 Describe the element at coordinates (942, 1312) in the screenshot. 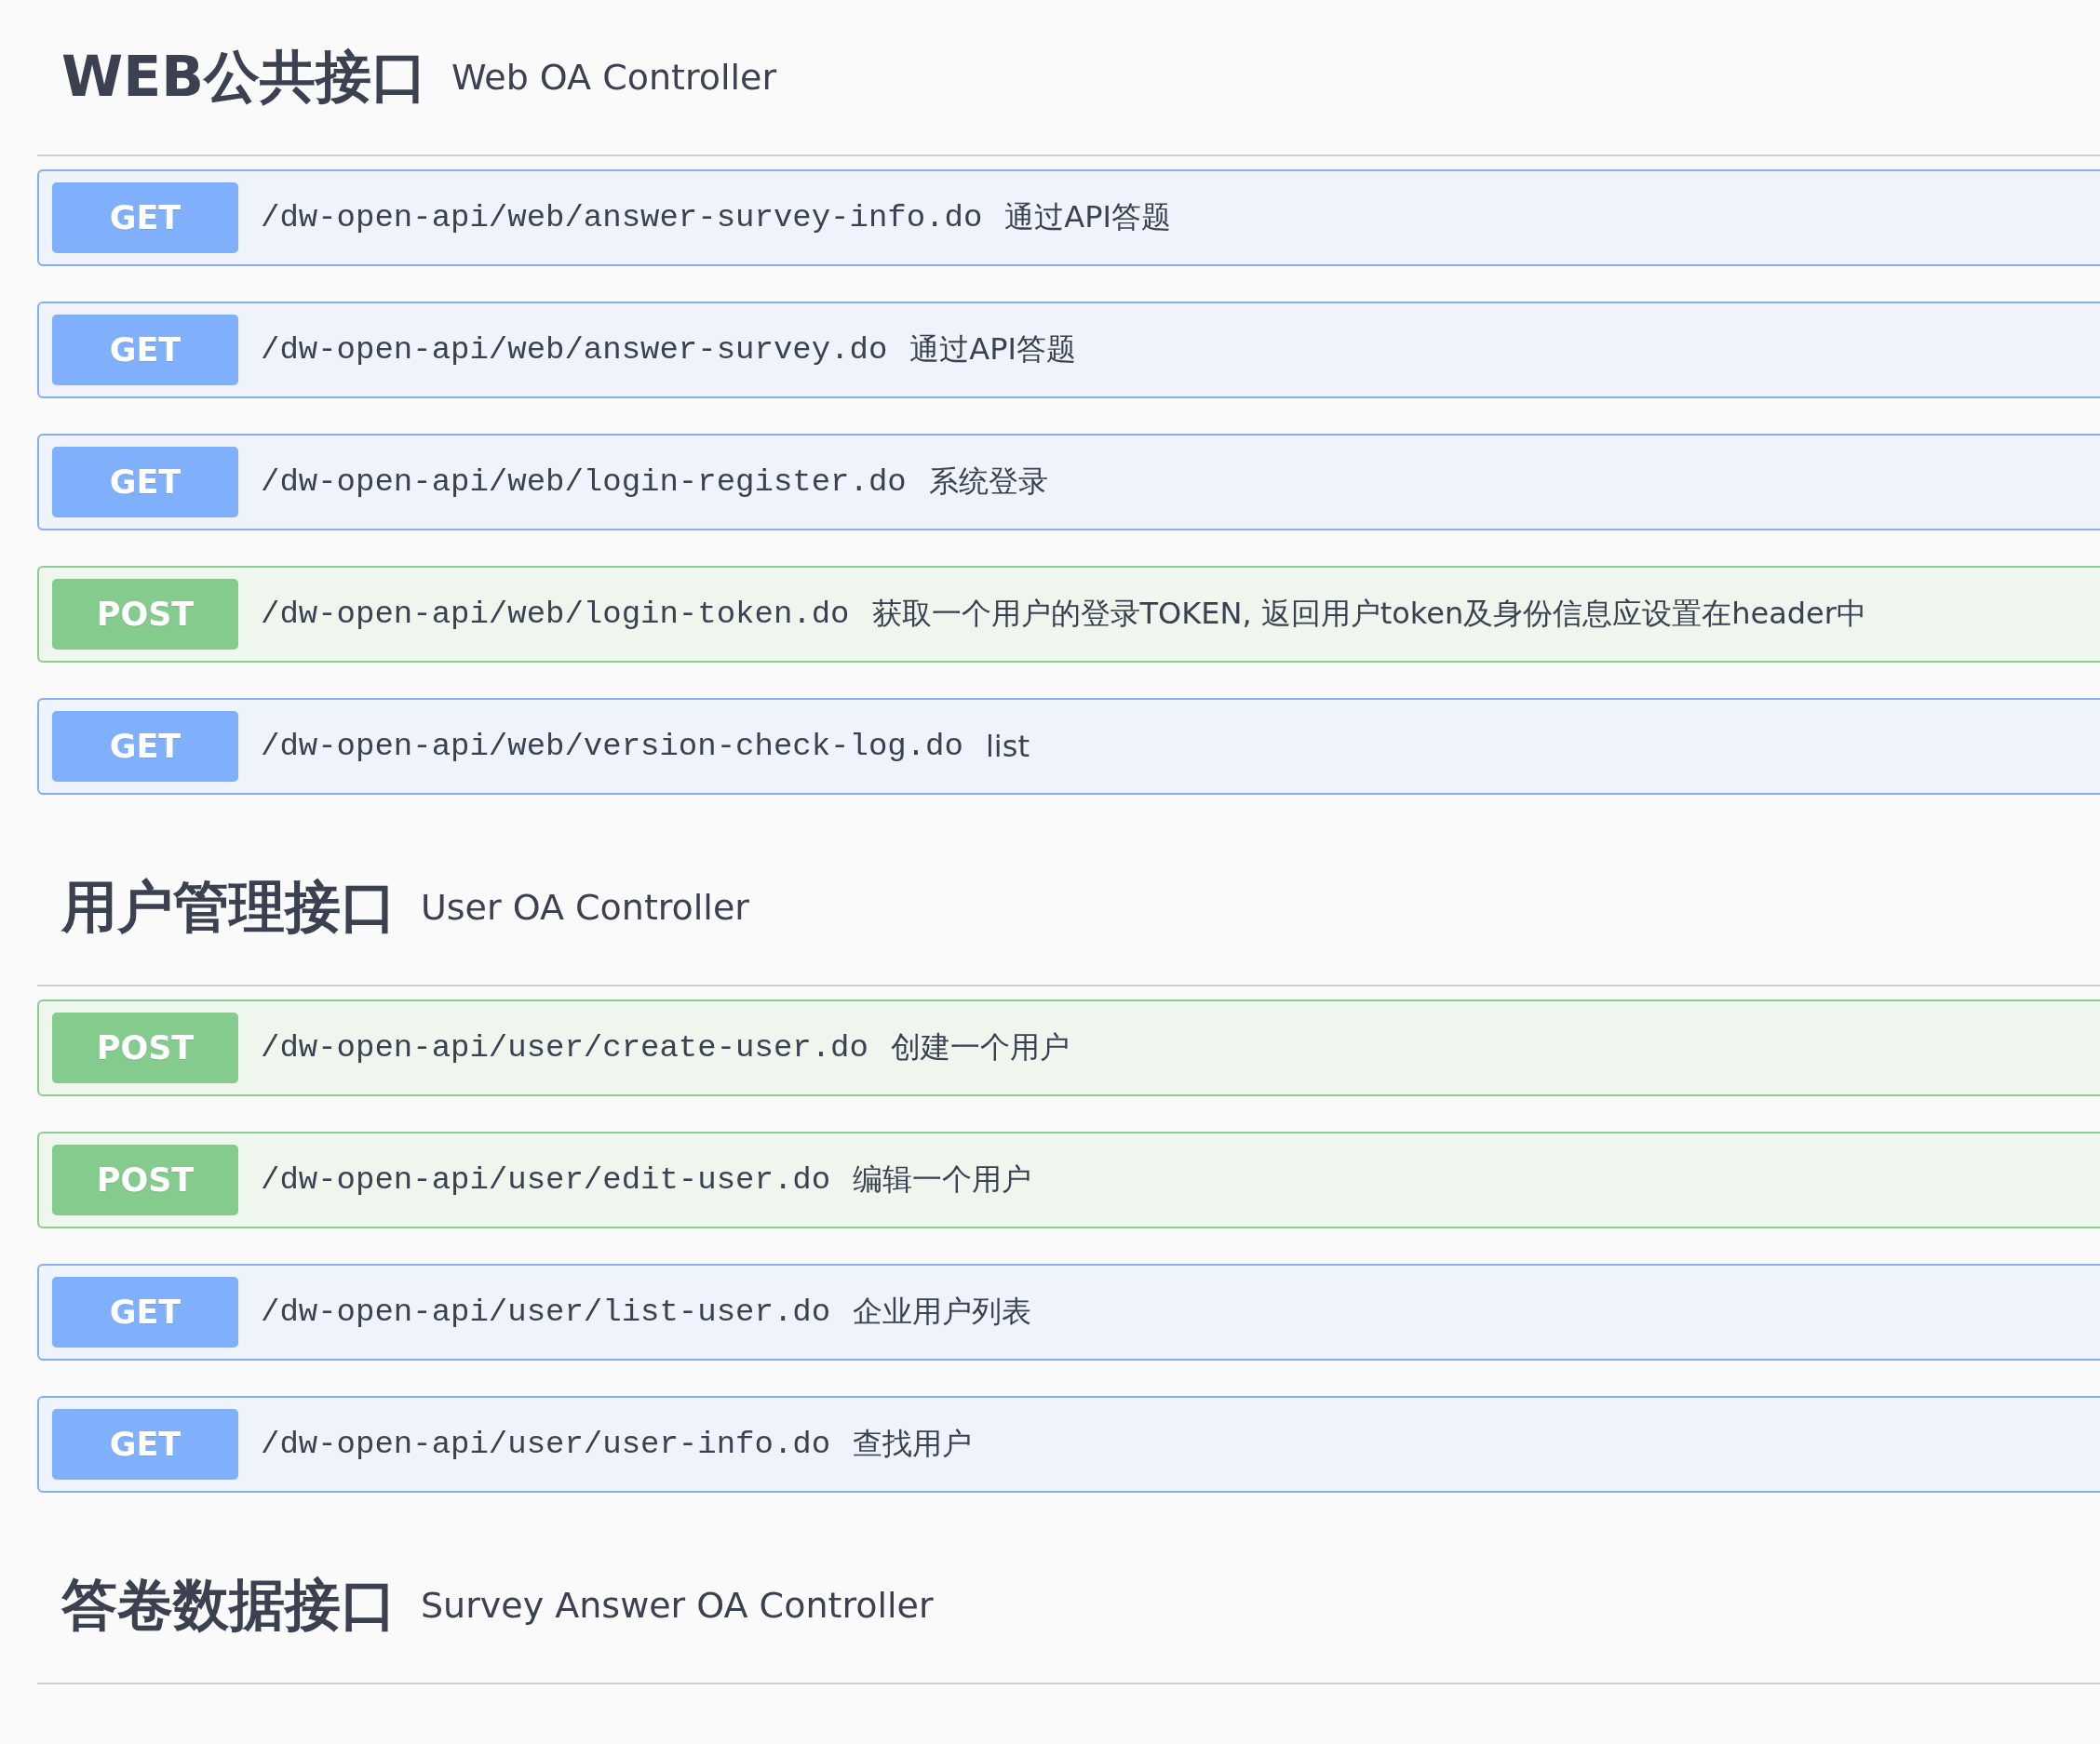

I see `endpoint-summary: 企业用户列表` at that location.